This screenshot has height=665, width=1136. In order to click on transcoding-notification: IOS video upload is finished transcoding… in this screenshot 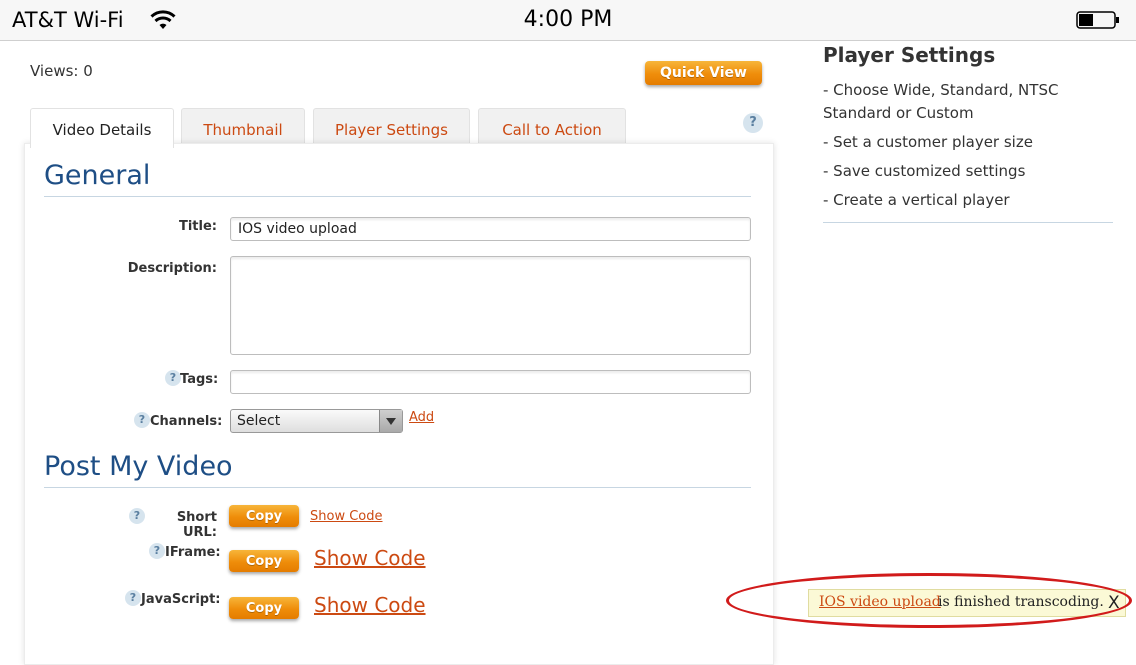, I will do `click(967, 603)`.